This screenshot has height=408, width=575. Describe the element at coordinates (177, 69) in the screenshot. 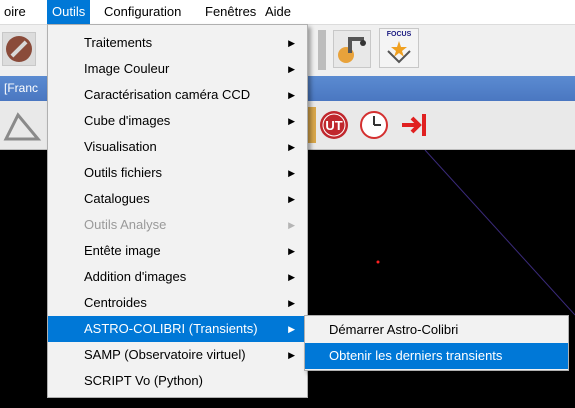

I see `menu-item-image-couleur: Image Couleur ▶` at that location.